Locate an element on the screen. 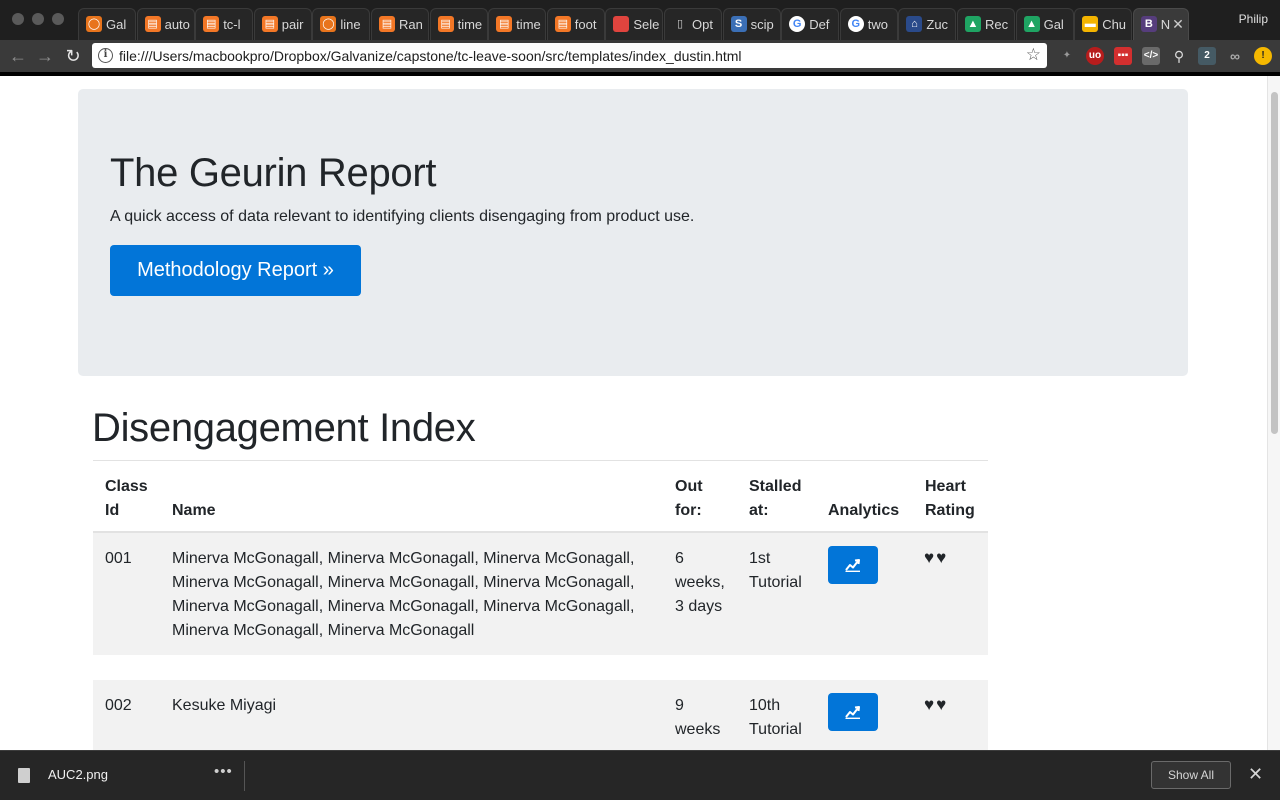 This screenshot has height=800, width=1280. tab-title: scip is located at coordinates (762, 24).